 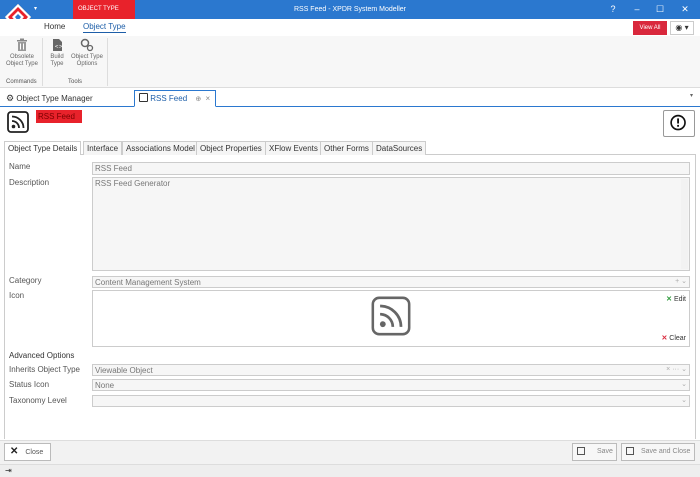 What do you see at coordinates (350, 98) in the screenshot?
I see `document-tabs: ⚙ Object Type Manager RSS Feed ⊕ × ▾` at bounding box center [350, 98].